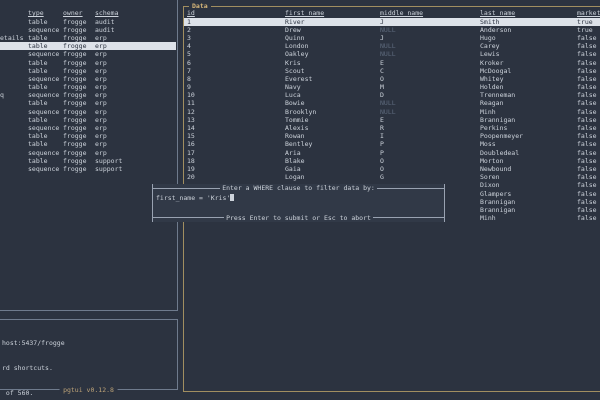 The width and height of the screenshot is (600, 400). What do you see at coordinates (392, 103) in the screenshot?
I see `data-table-row: 11 Bowie NULL Reagan false` at bounding box center [392, 103].